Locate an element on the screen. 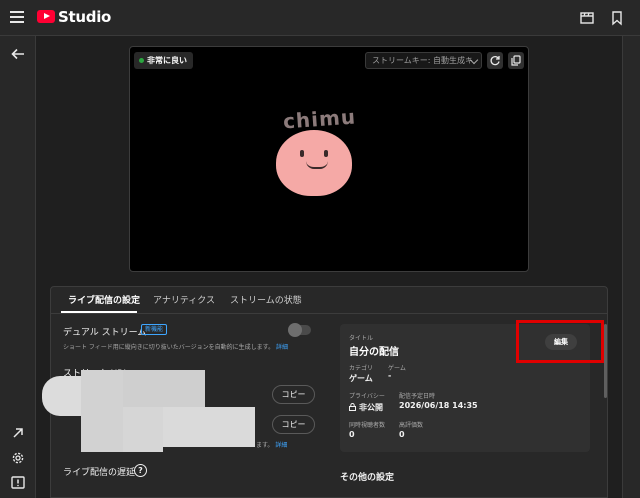 The width and height of the screenshot is (640, 498). game-value: - is located at coordinates (390, 375).